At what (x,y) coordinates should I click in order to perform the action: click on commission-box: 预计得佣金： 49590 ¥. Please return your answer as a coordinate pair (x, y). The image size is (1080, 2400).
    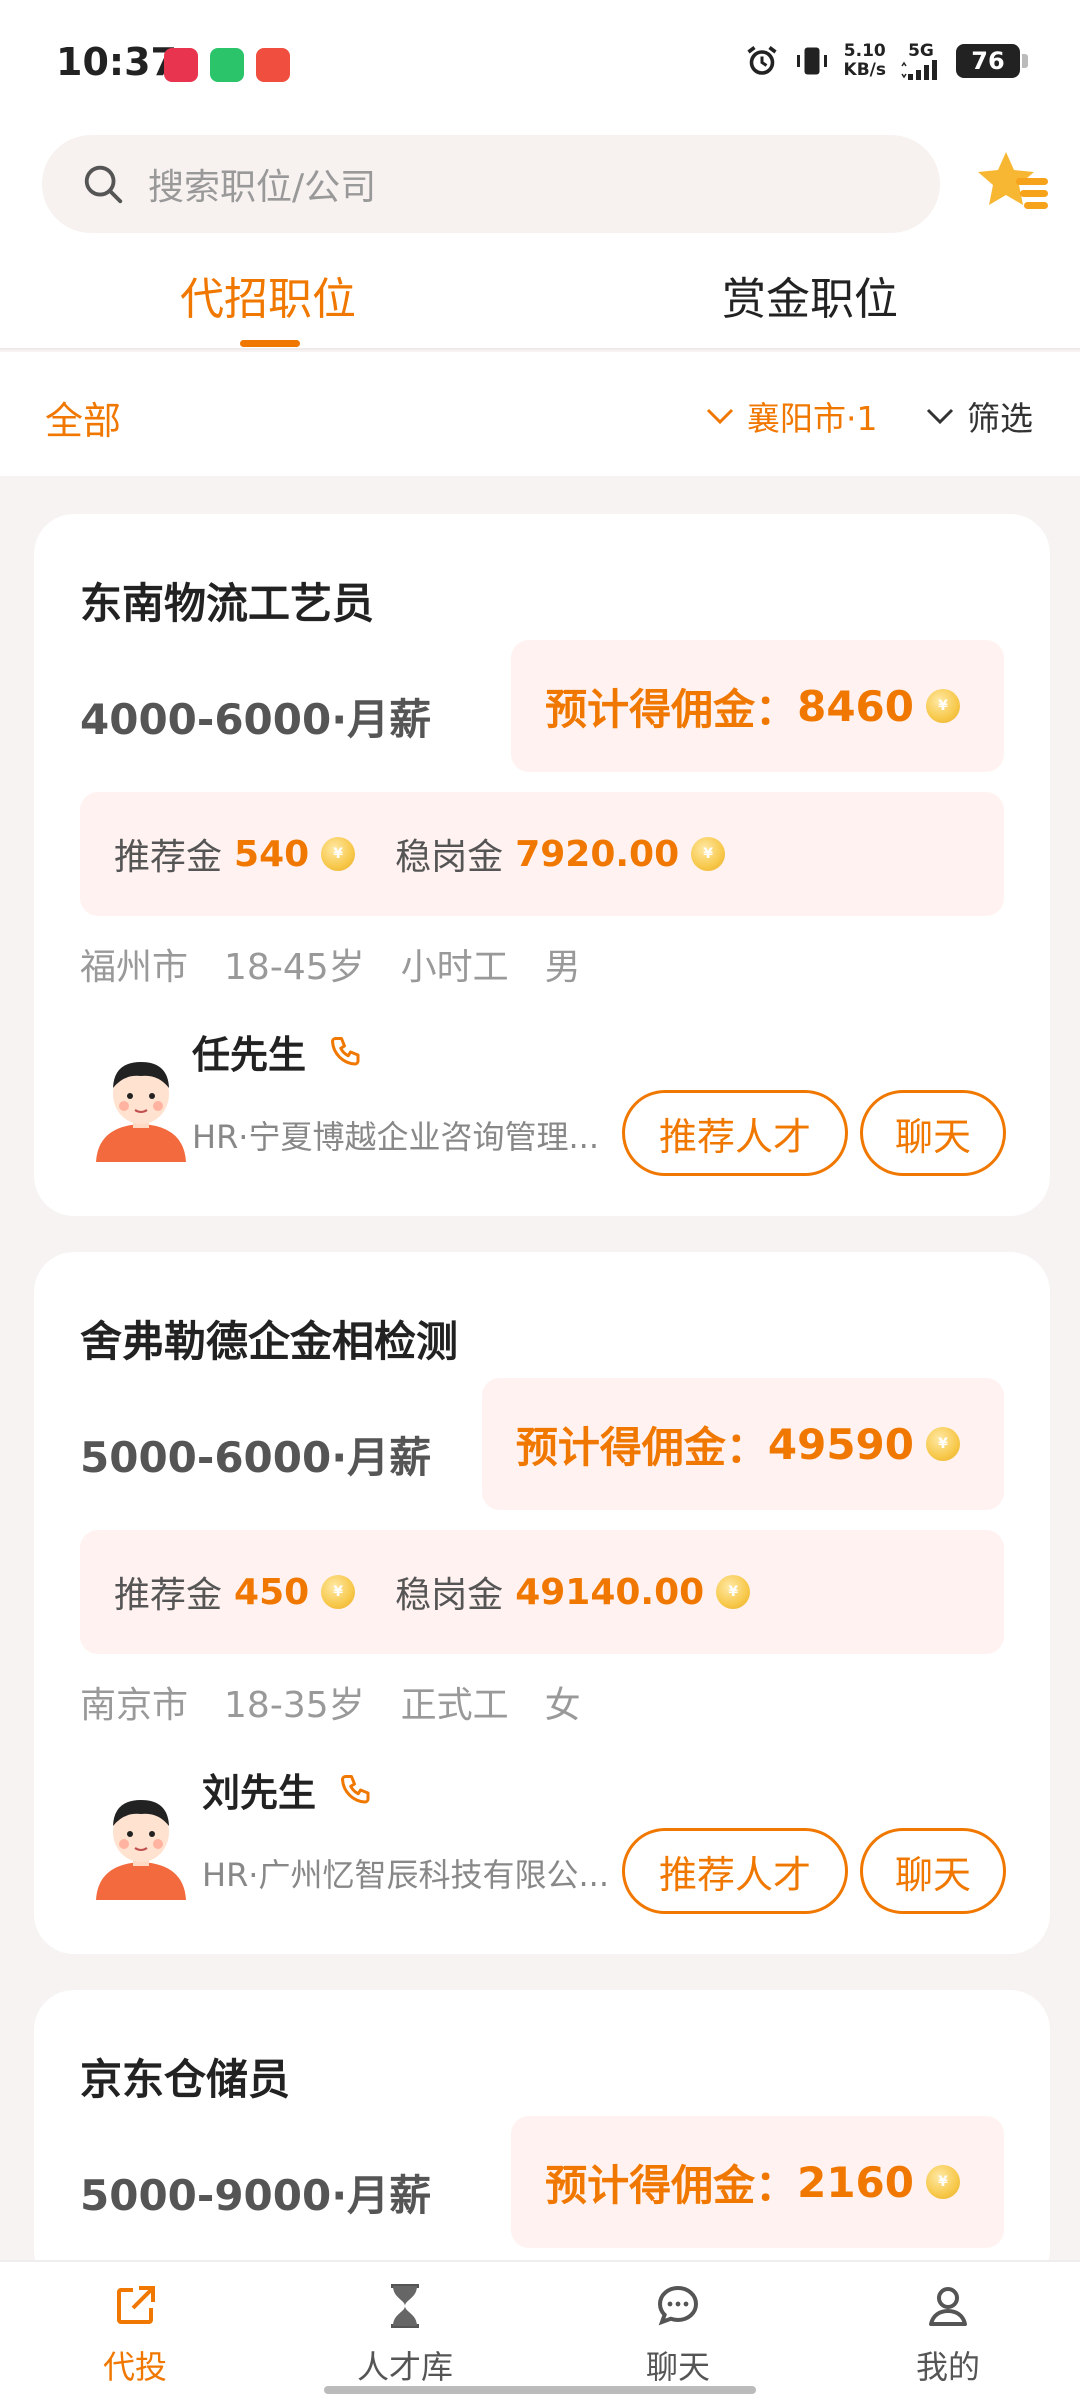
    Looking at the image, I should click on (742, 1444).